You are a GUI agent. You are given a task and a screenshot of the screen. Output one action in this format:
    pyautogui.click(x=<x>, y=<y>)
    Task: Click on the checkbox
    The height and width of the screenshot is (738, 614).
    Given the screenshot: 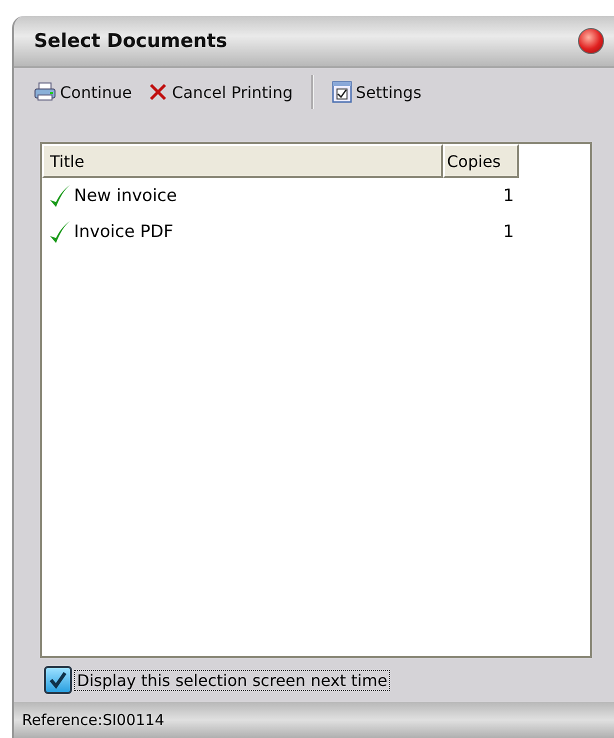 What is the action you would take?
    pyautogui.click(x=58, y=680)
    